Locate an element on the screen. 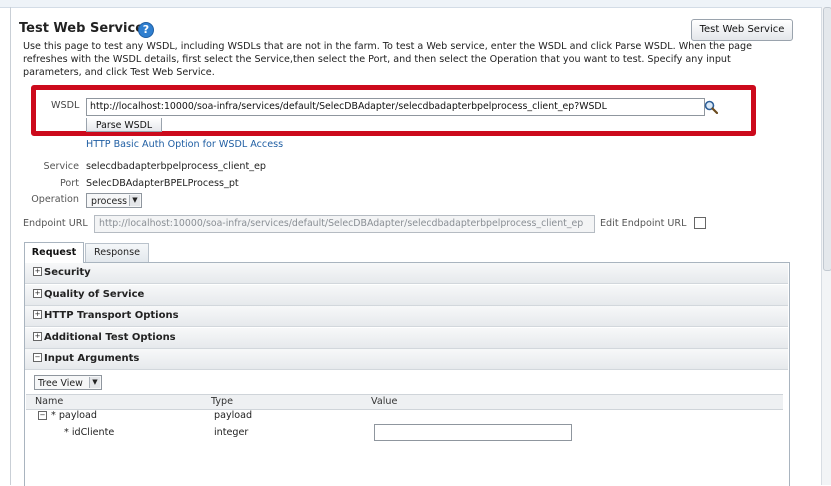 The height and width of the screenshot is (486, 831). section-label: Input Arguments is located at coordinates (92, 358).